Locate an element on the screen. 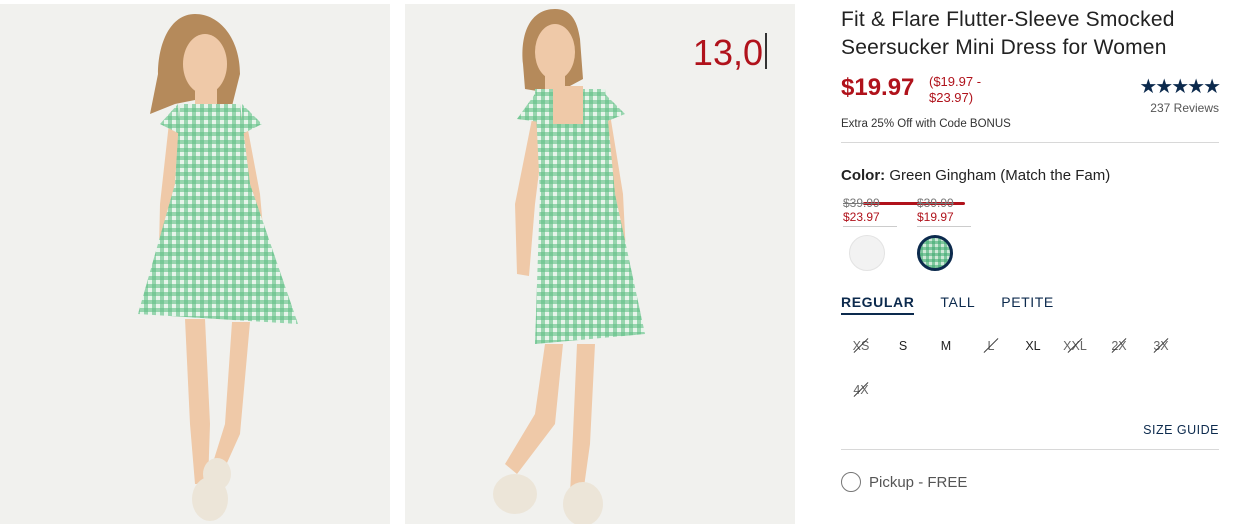  price-annotation: 13,0 is located at coordinates (730, 53).